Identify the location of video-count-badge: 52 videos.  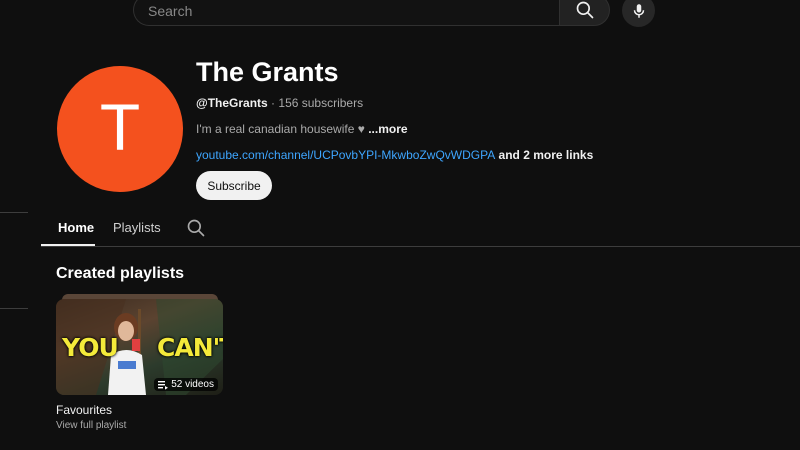
(186, 384).